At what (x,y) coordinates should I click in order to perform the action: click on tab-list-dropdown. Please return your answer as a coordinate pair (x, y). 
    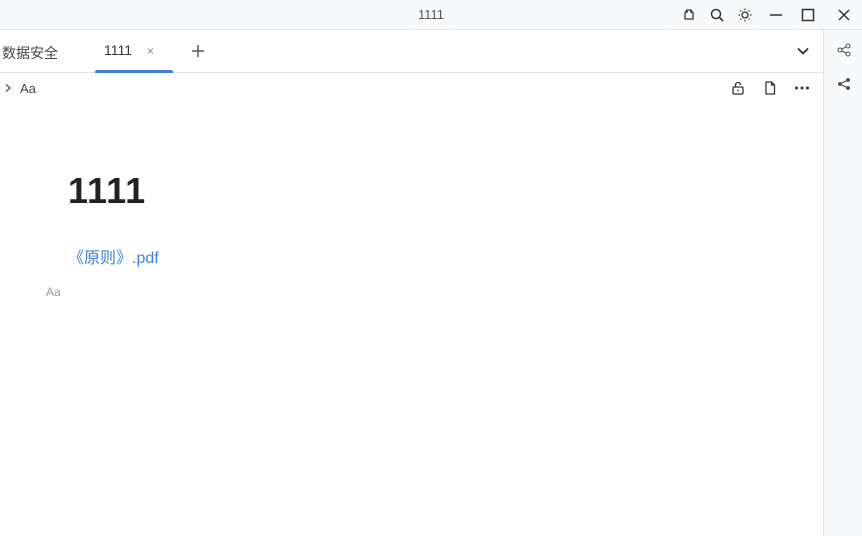
    Looking at the image, I should click on (803, 51).